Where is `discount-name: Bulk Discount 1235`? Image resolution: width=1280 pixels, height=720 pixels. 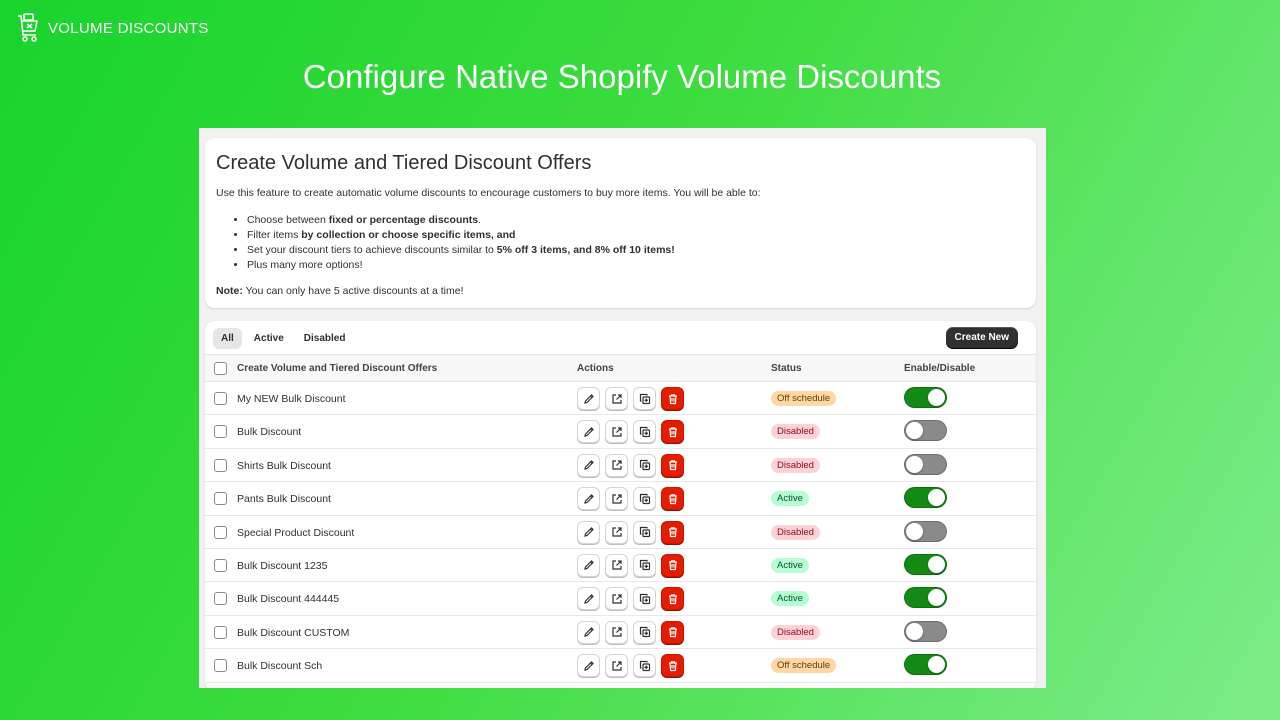 discount-name: Bulk Discount 1235 is located at coordinates (282, 566).